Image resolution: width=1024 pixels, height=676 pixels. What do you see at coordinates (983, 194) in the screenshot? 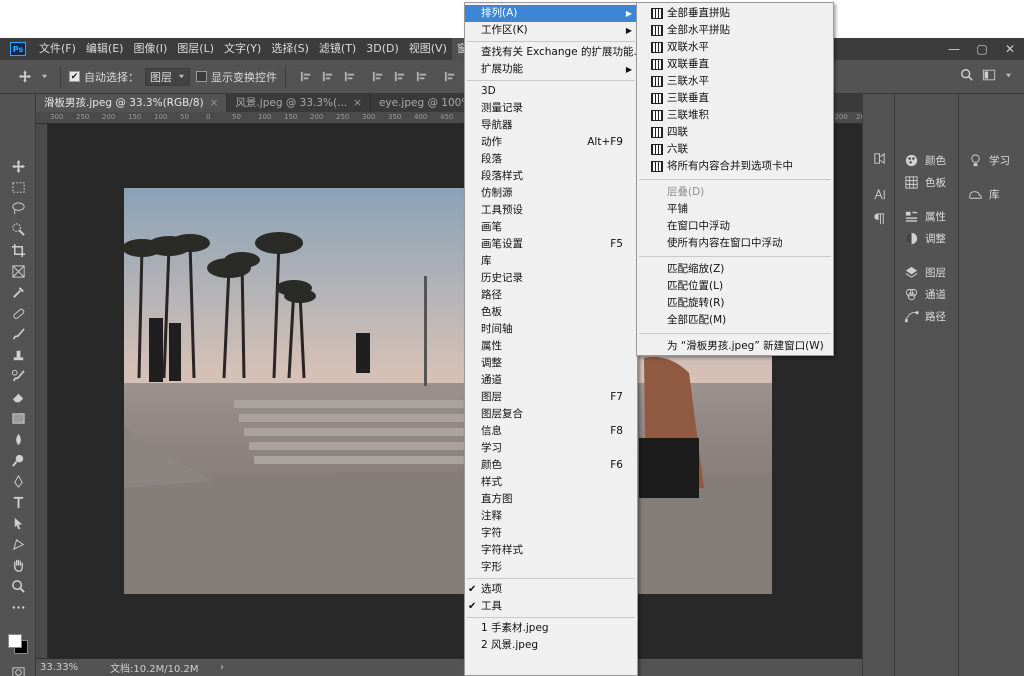
I see `panel-tab-libraries: 库` at bounding box center [983, 194].